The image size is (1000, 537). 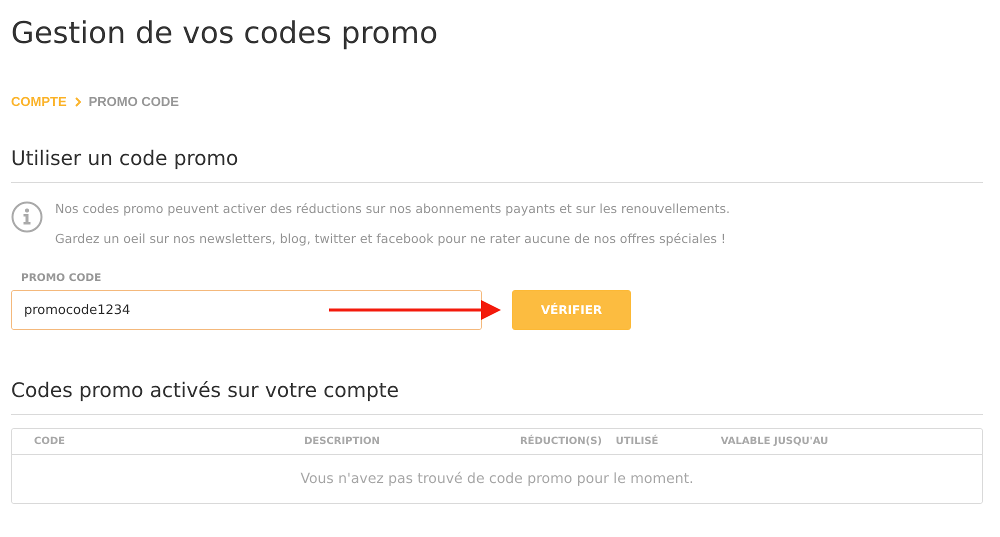 I want to click on column-header: DESCRIPTION, so click(x=342, y=442).